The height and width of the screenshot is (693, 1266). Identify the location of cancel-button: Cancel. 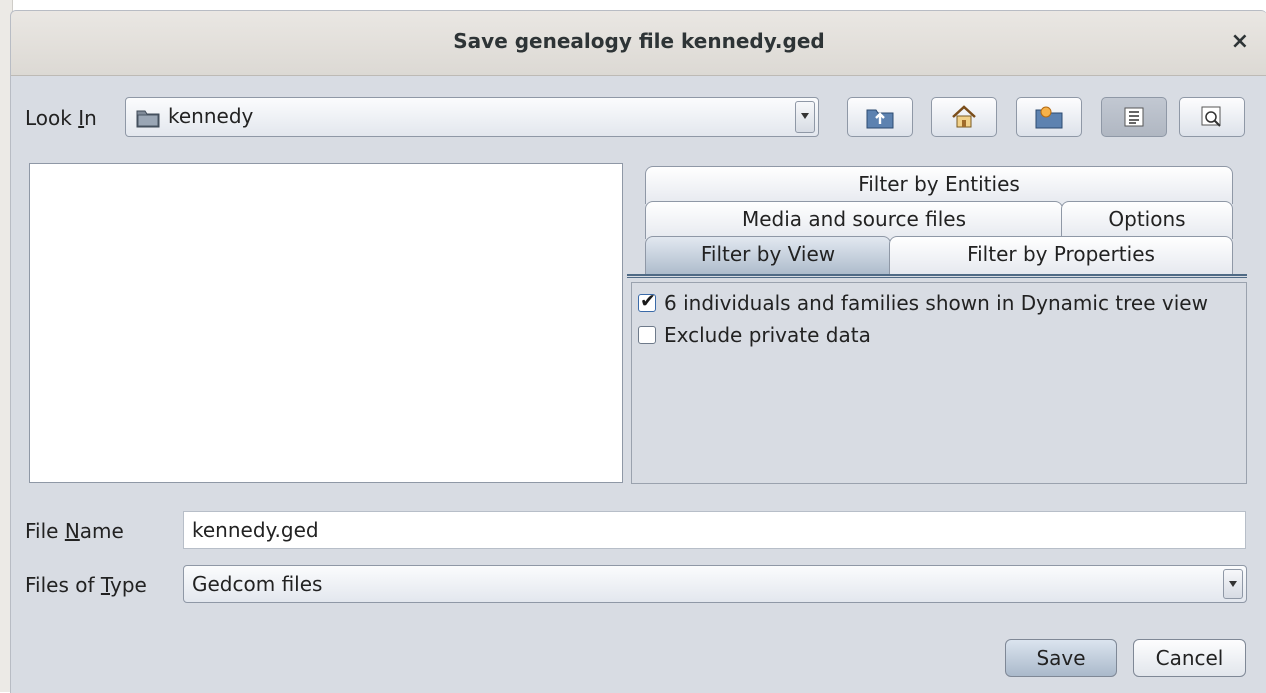
(1189, 658).